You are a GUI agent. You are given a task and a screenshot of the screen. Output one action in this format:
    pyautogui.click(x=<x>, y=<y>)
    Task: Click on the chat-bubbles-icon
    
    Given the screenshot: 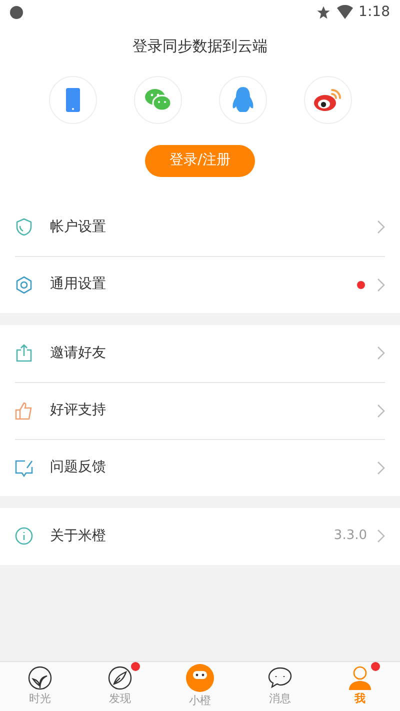 What is the action you would take?
    pyautogui.click(x=157, y=99)
    